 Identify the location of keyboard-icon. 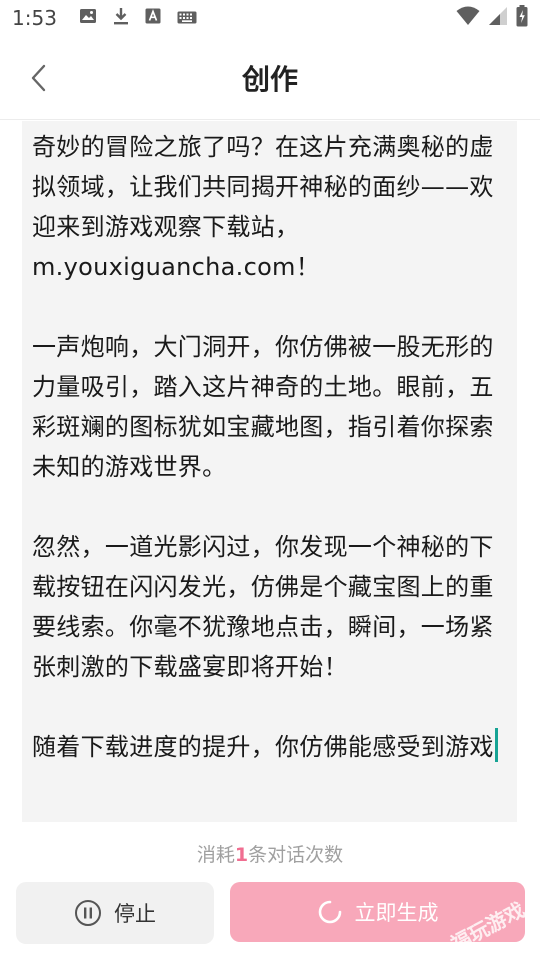
(187, 18).